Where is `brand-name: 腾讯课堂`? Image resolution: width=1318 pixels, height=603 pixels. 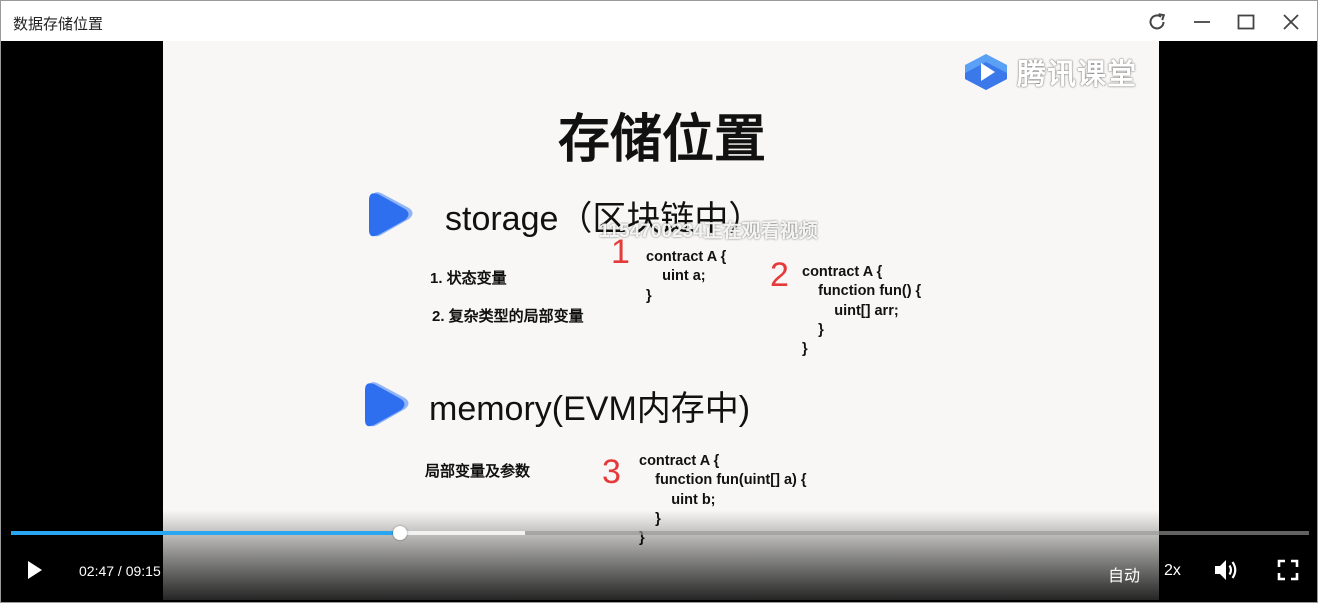 brand-name: 腾讯课堂 is located at coordinates (1077, 75).